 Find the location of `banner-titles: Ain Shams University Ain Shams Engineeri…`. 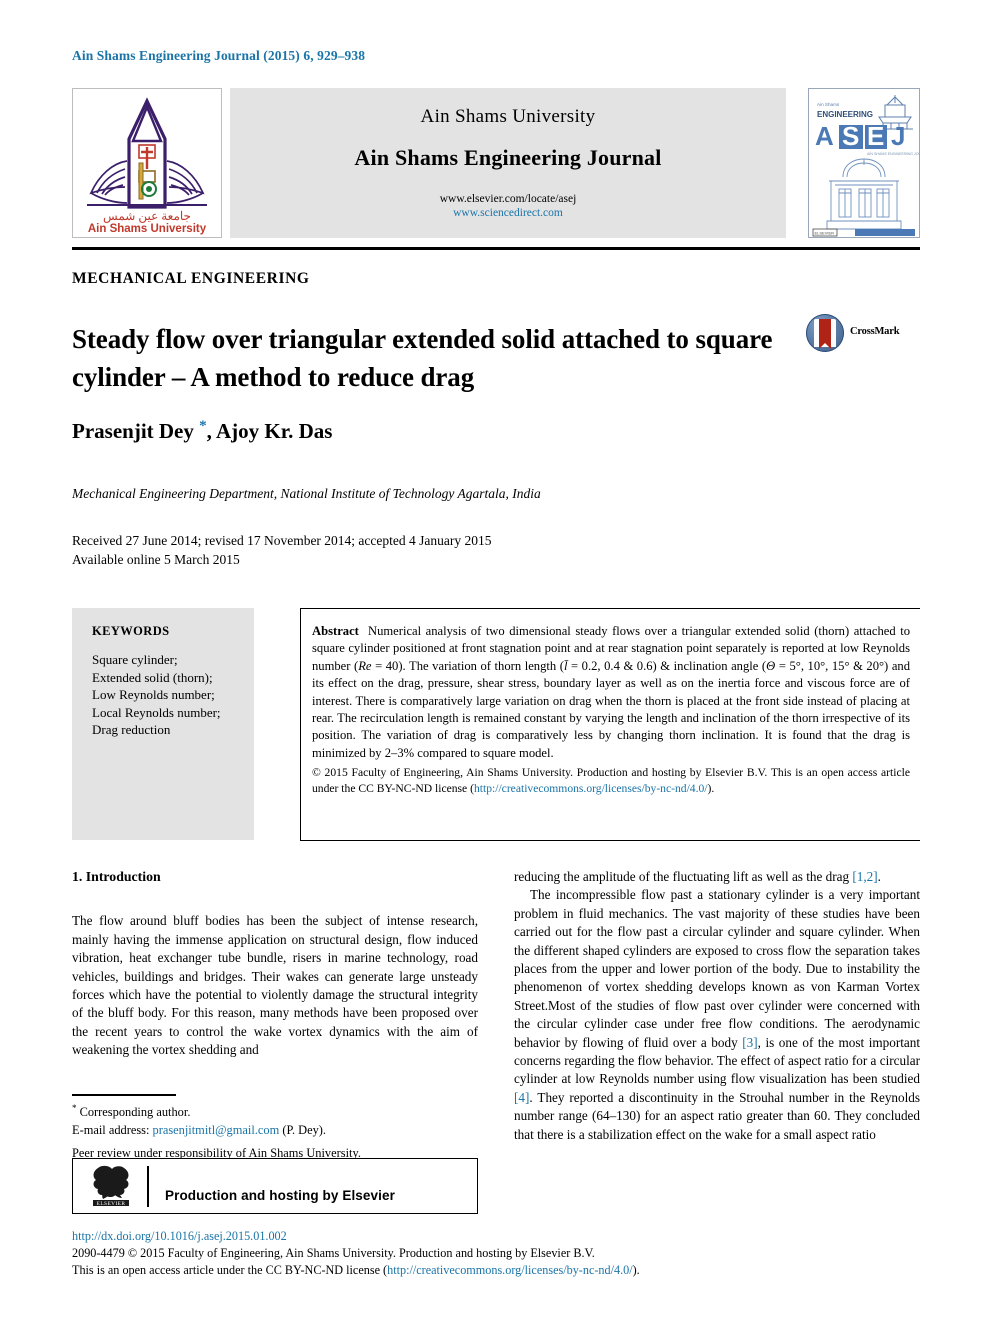

banner-titles: Ain Shams University Ain Shams Engineeri… is located at coordinates (508, 163).